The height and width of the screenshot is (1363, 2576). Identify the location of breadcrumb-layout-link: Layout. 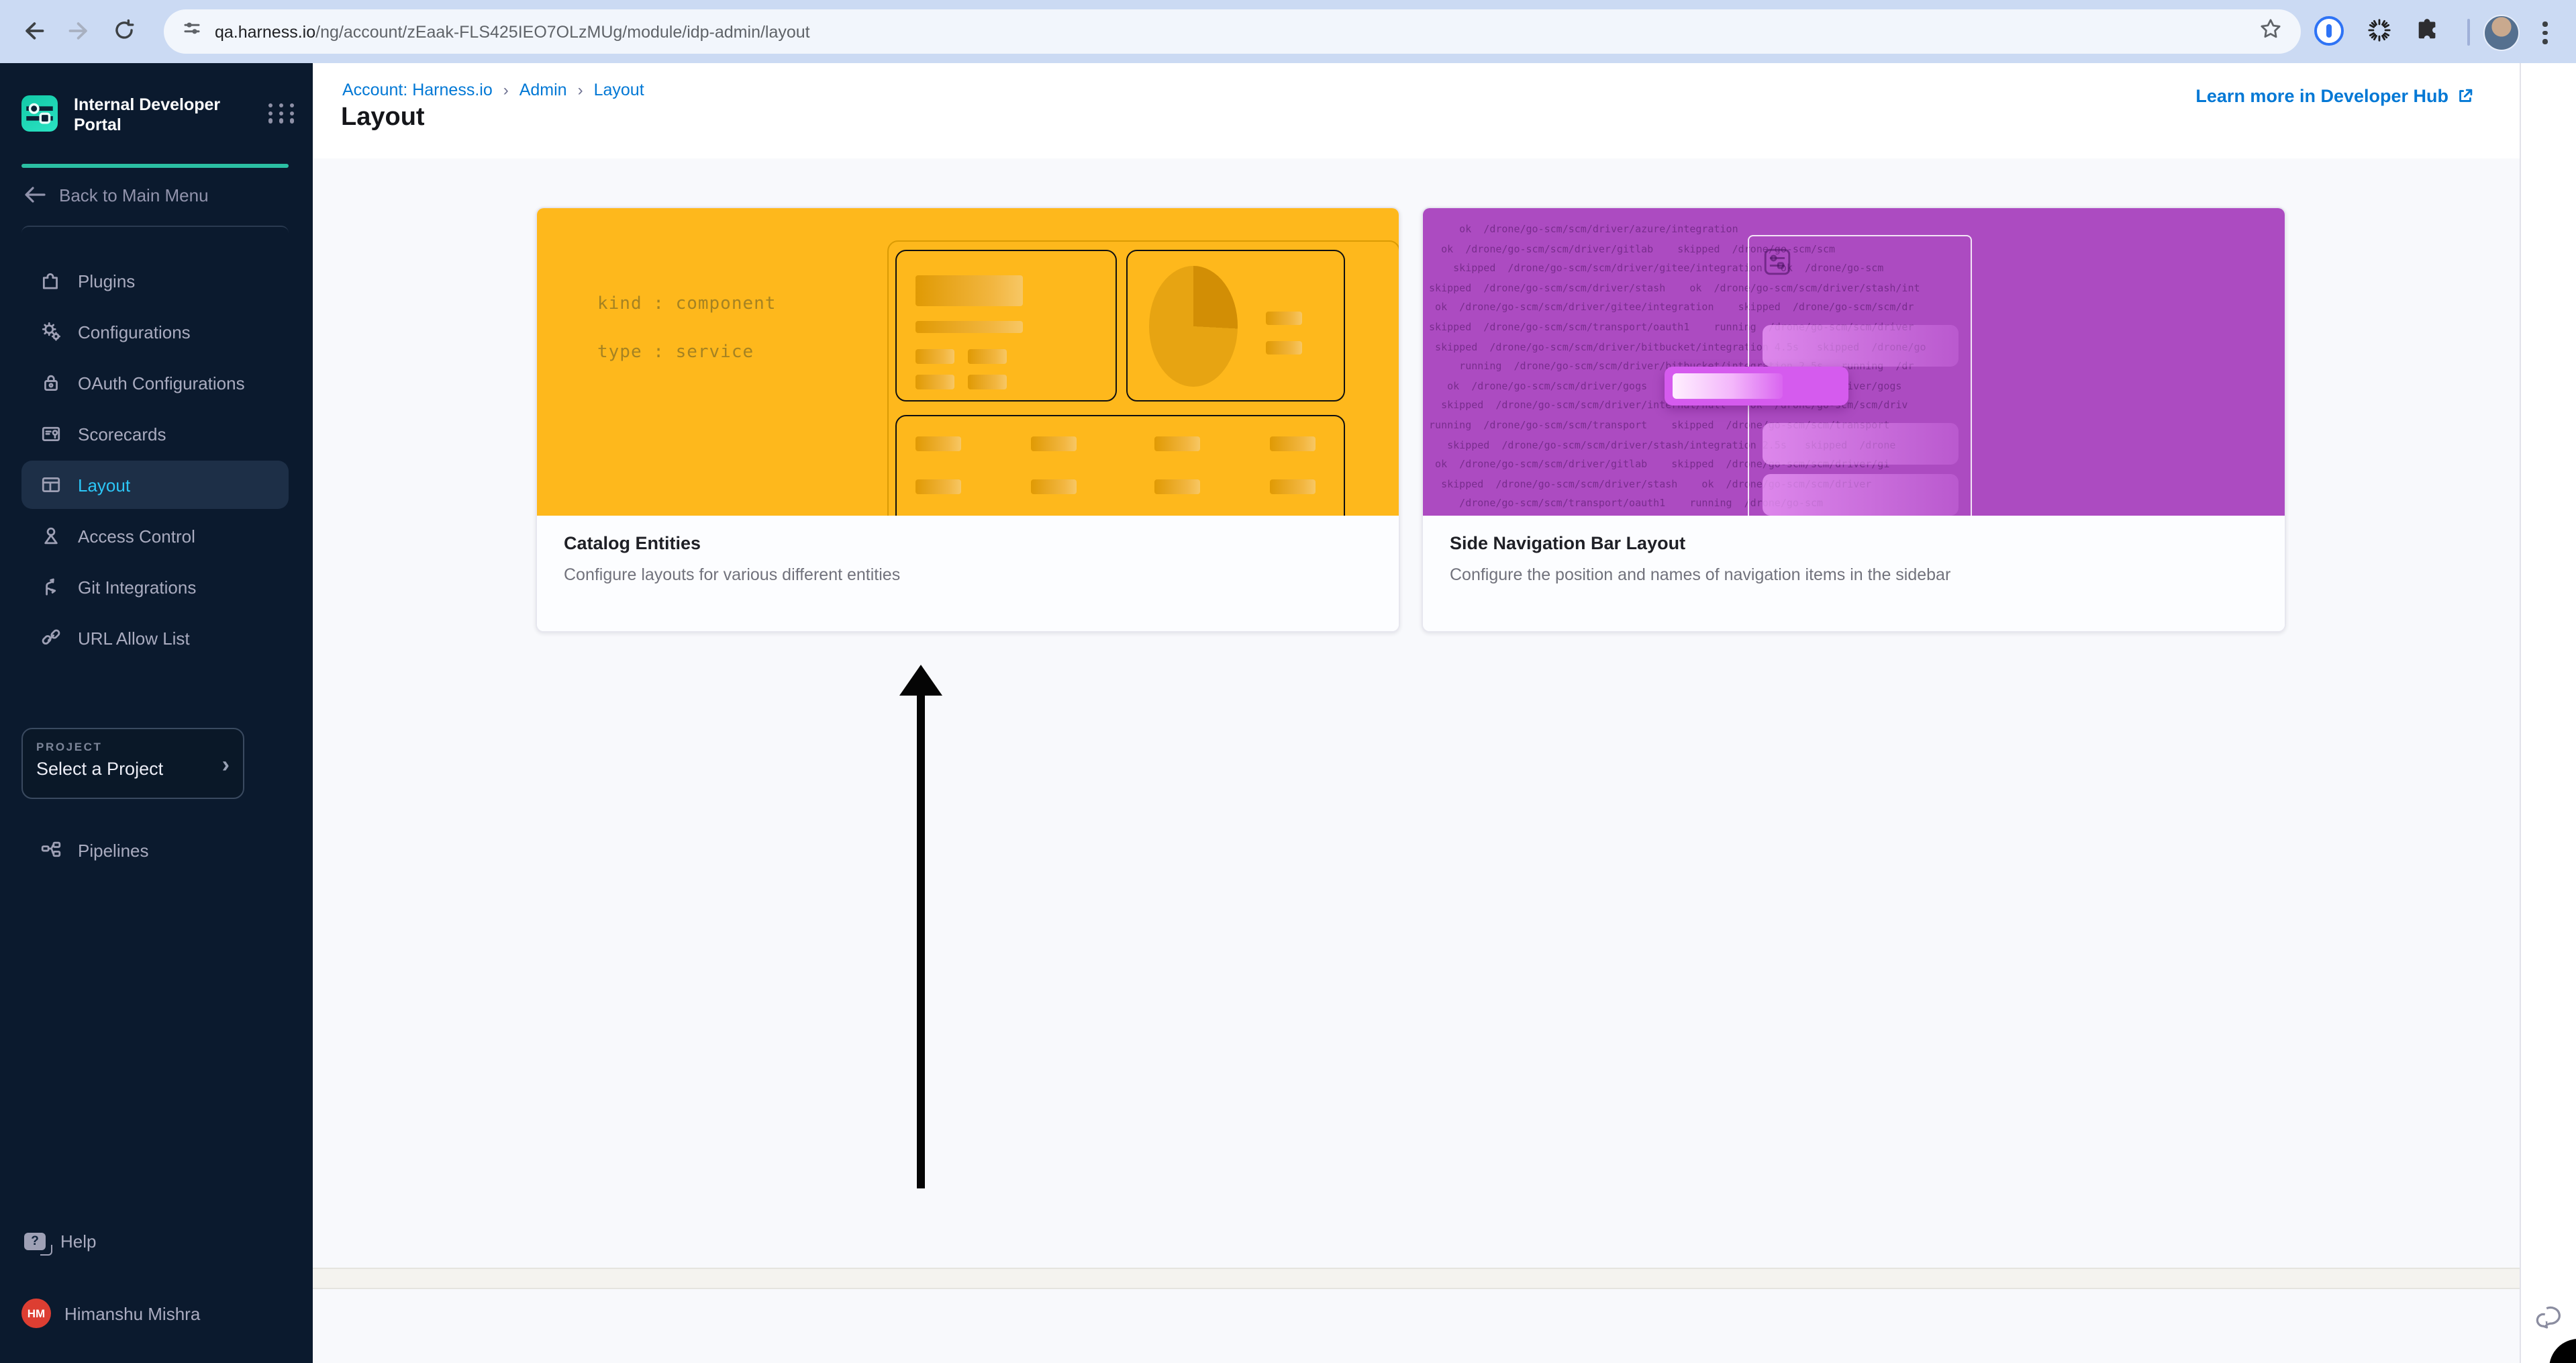
(619, 90).